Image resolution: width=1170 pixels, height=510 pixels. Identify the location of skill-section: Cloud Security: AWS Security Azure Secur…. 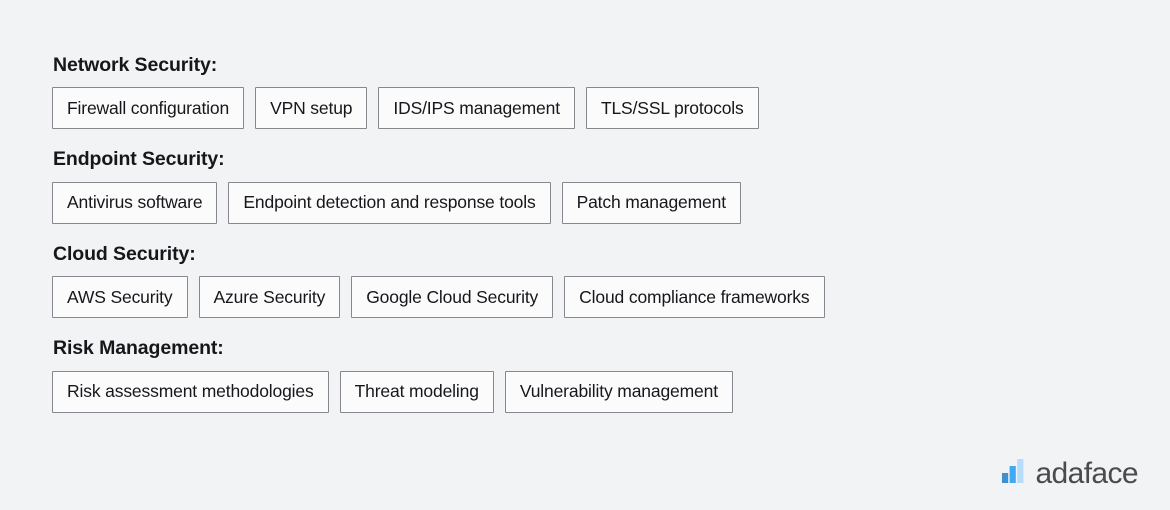
(611, 280).